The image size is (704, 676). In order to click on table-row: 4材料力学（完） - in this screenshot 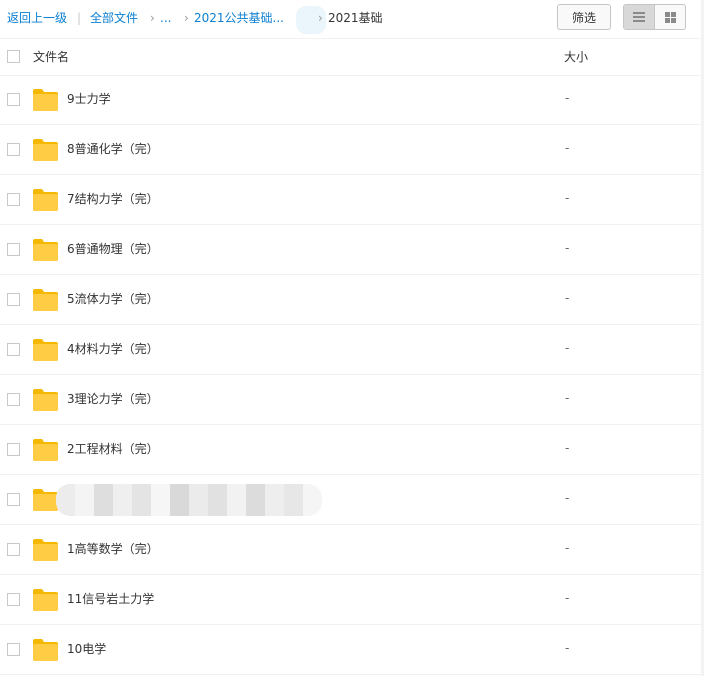, I will do `click(352, 350)`.